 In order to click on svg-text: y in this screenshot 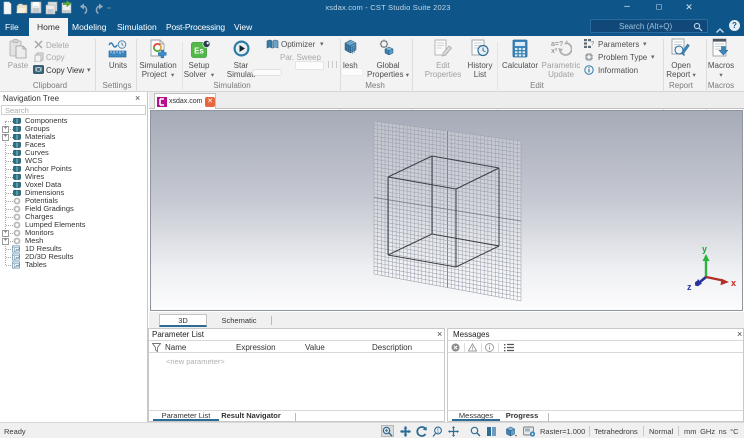, I will do `click(704, 249)`.